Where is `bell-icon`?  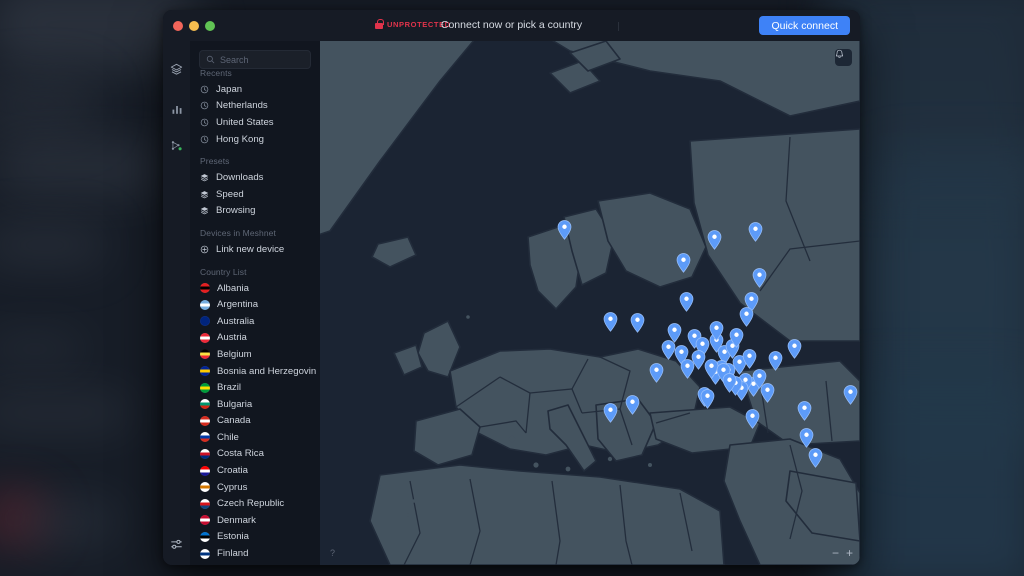
bell-icon is located at coordinates (839, 53).